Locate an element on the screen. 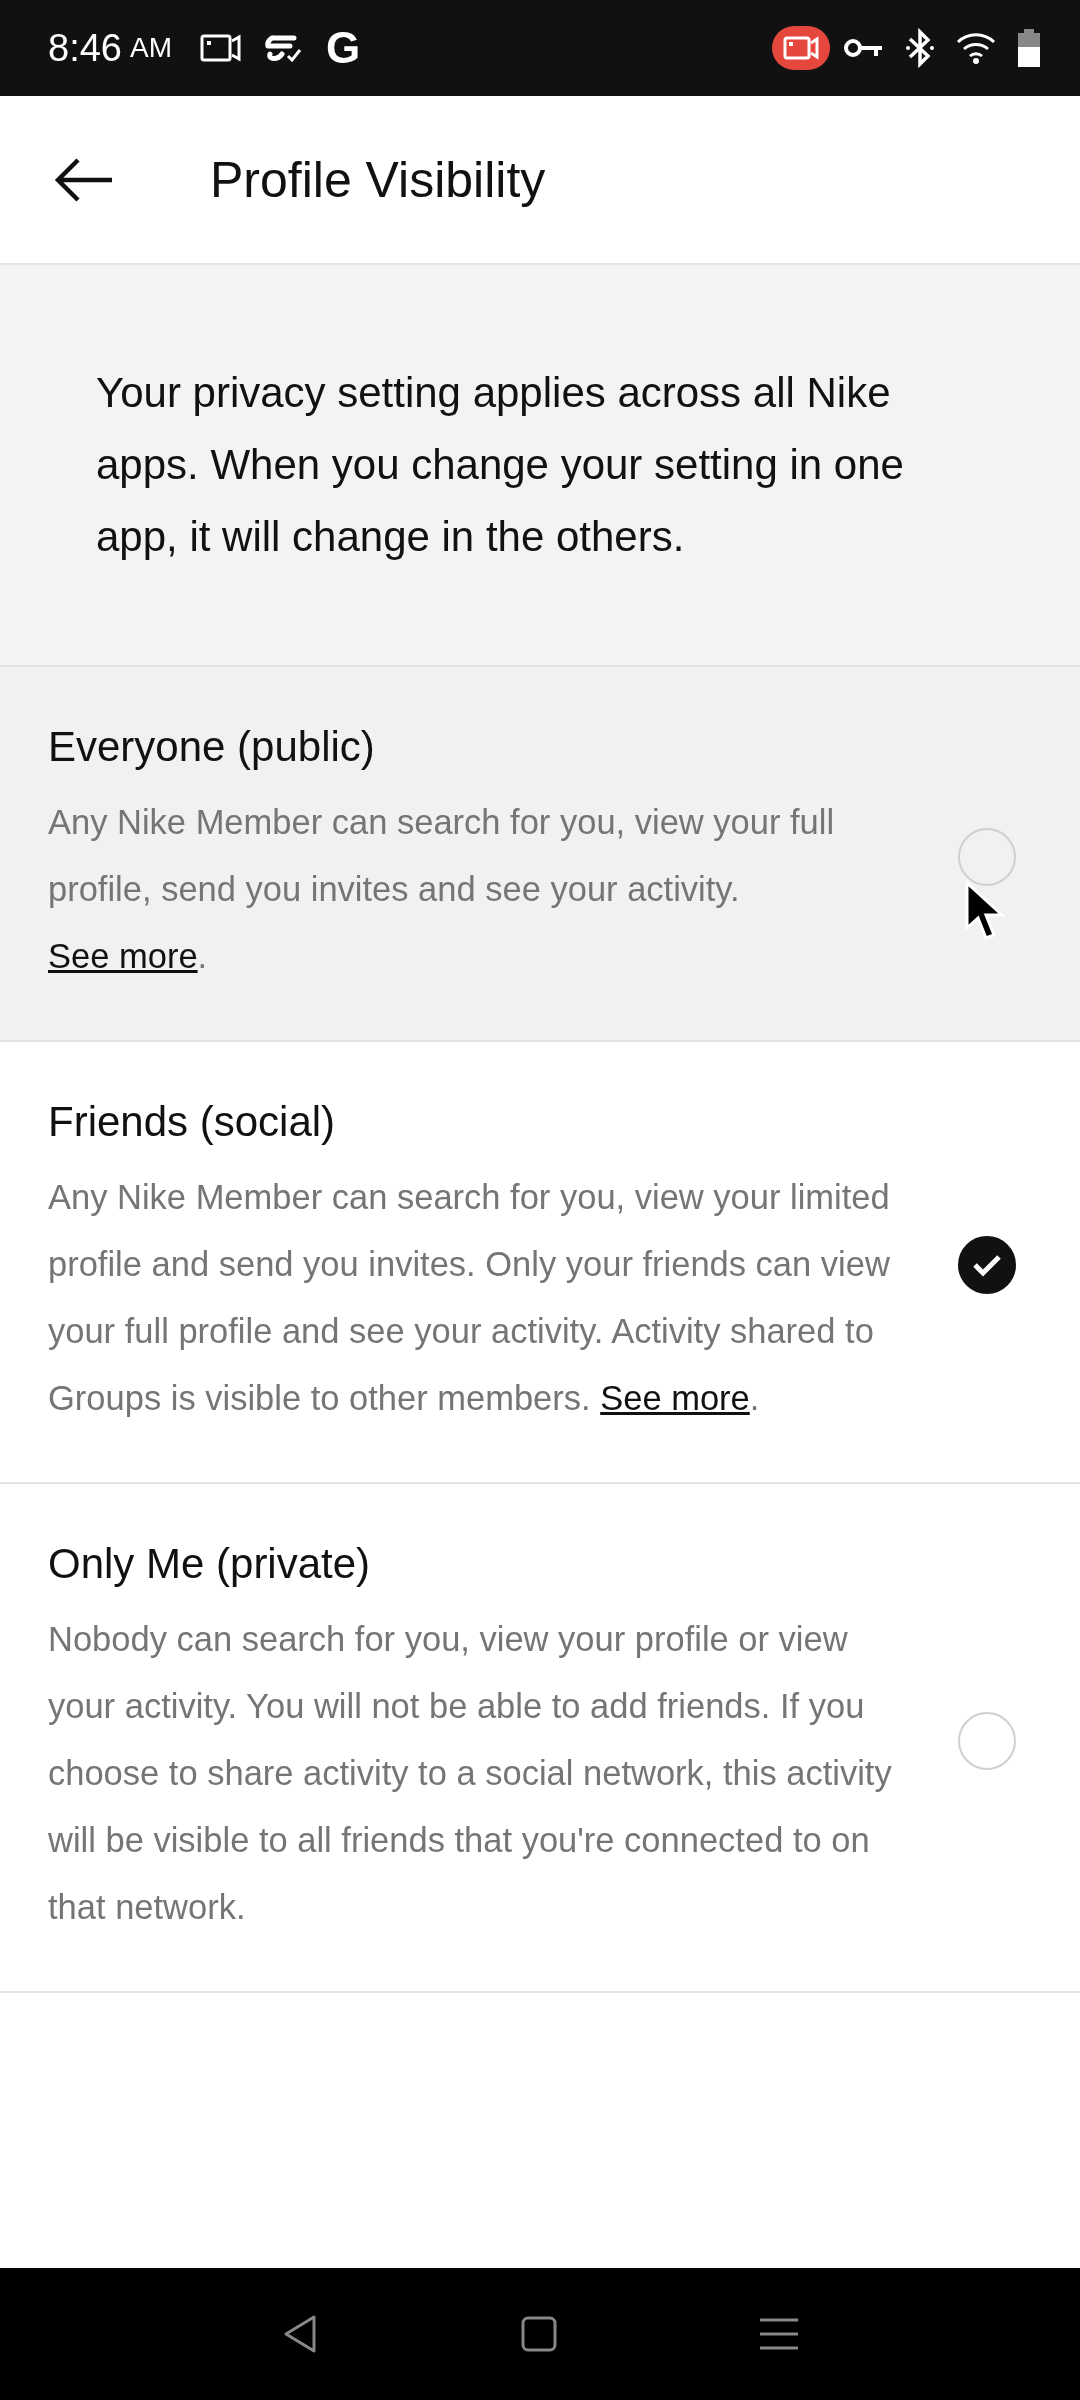 The image size is (1080, 2400). option-title: Friends (social) is located at coordinates (192, 1122).